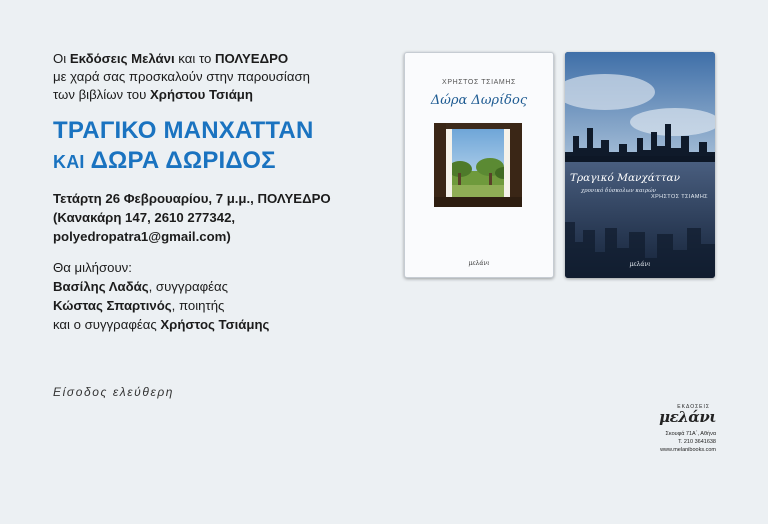  I want to click on free-entry-note: Είσοδος ελεύθερη, so click(114, 392).